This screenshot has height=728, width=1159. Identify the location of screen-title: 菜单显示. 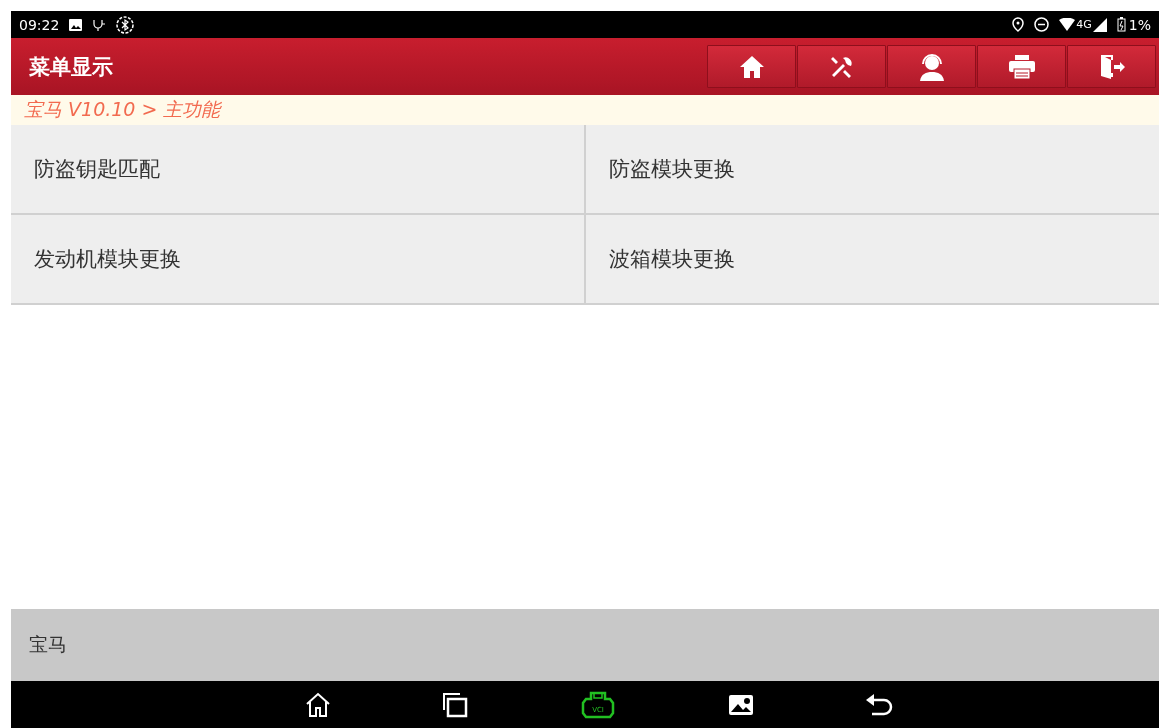
(71, 67).